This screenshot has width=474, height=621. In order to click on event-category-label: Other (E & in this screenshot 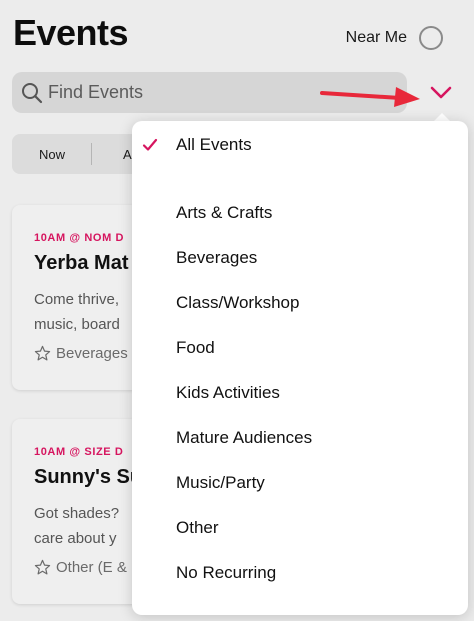, I will do `click(91, 567)`.